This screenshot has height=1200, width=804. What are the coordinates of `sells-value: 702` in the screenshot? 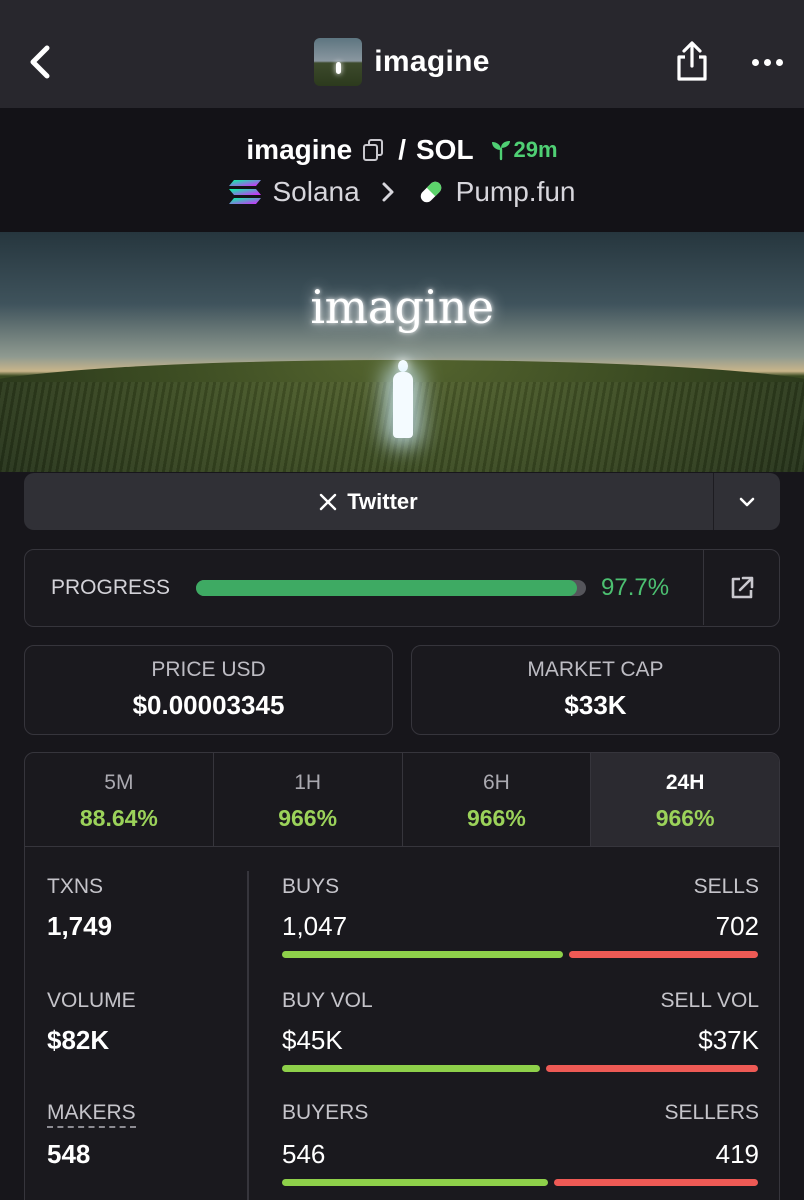 It's located at (737, 926).